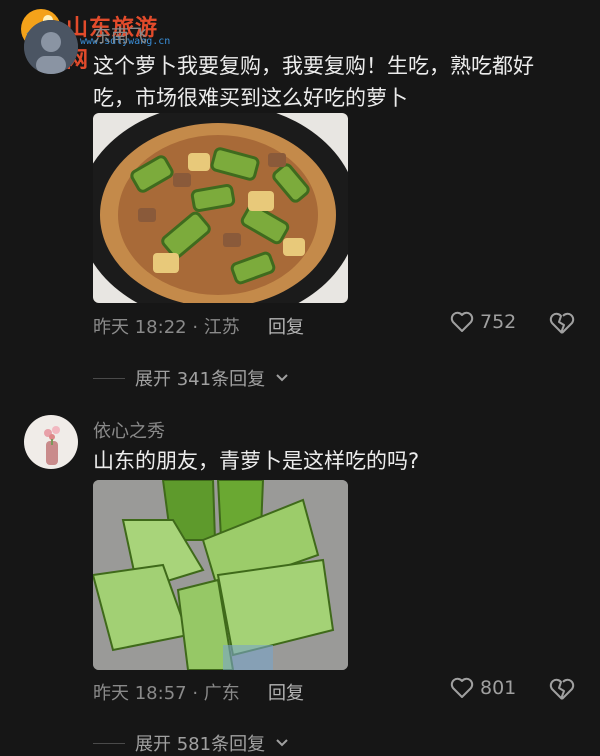 Image resolution: width=600 pixels, height=756 pixels. What do you see at coordinates (166, 327) in the screenshot?
I see `comment-time-location: 昨天 18:22 · 江苏` at bounding box center [166, 327].